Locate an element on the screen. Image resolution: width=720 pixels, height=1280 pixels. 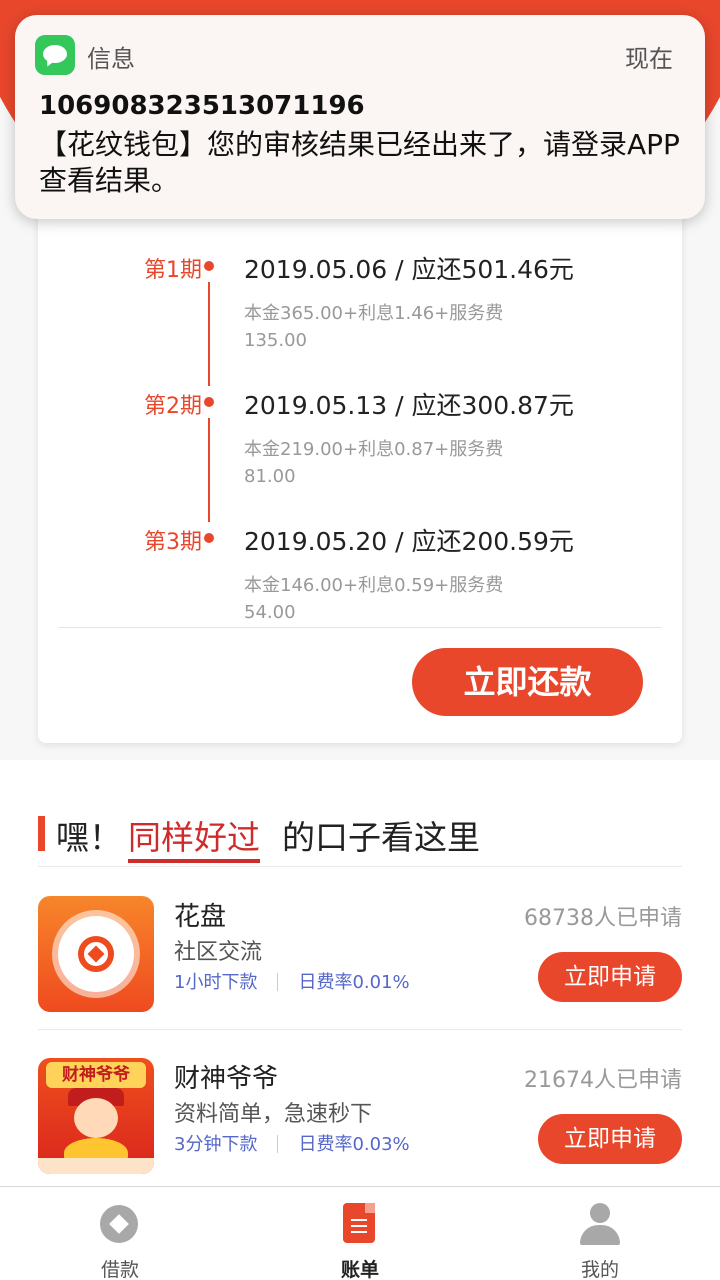
section-marker is located at coordinates (41, 833).